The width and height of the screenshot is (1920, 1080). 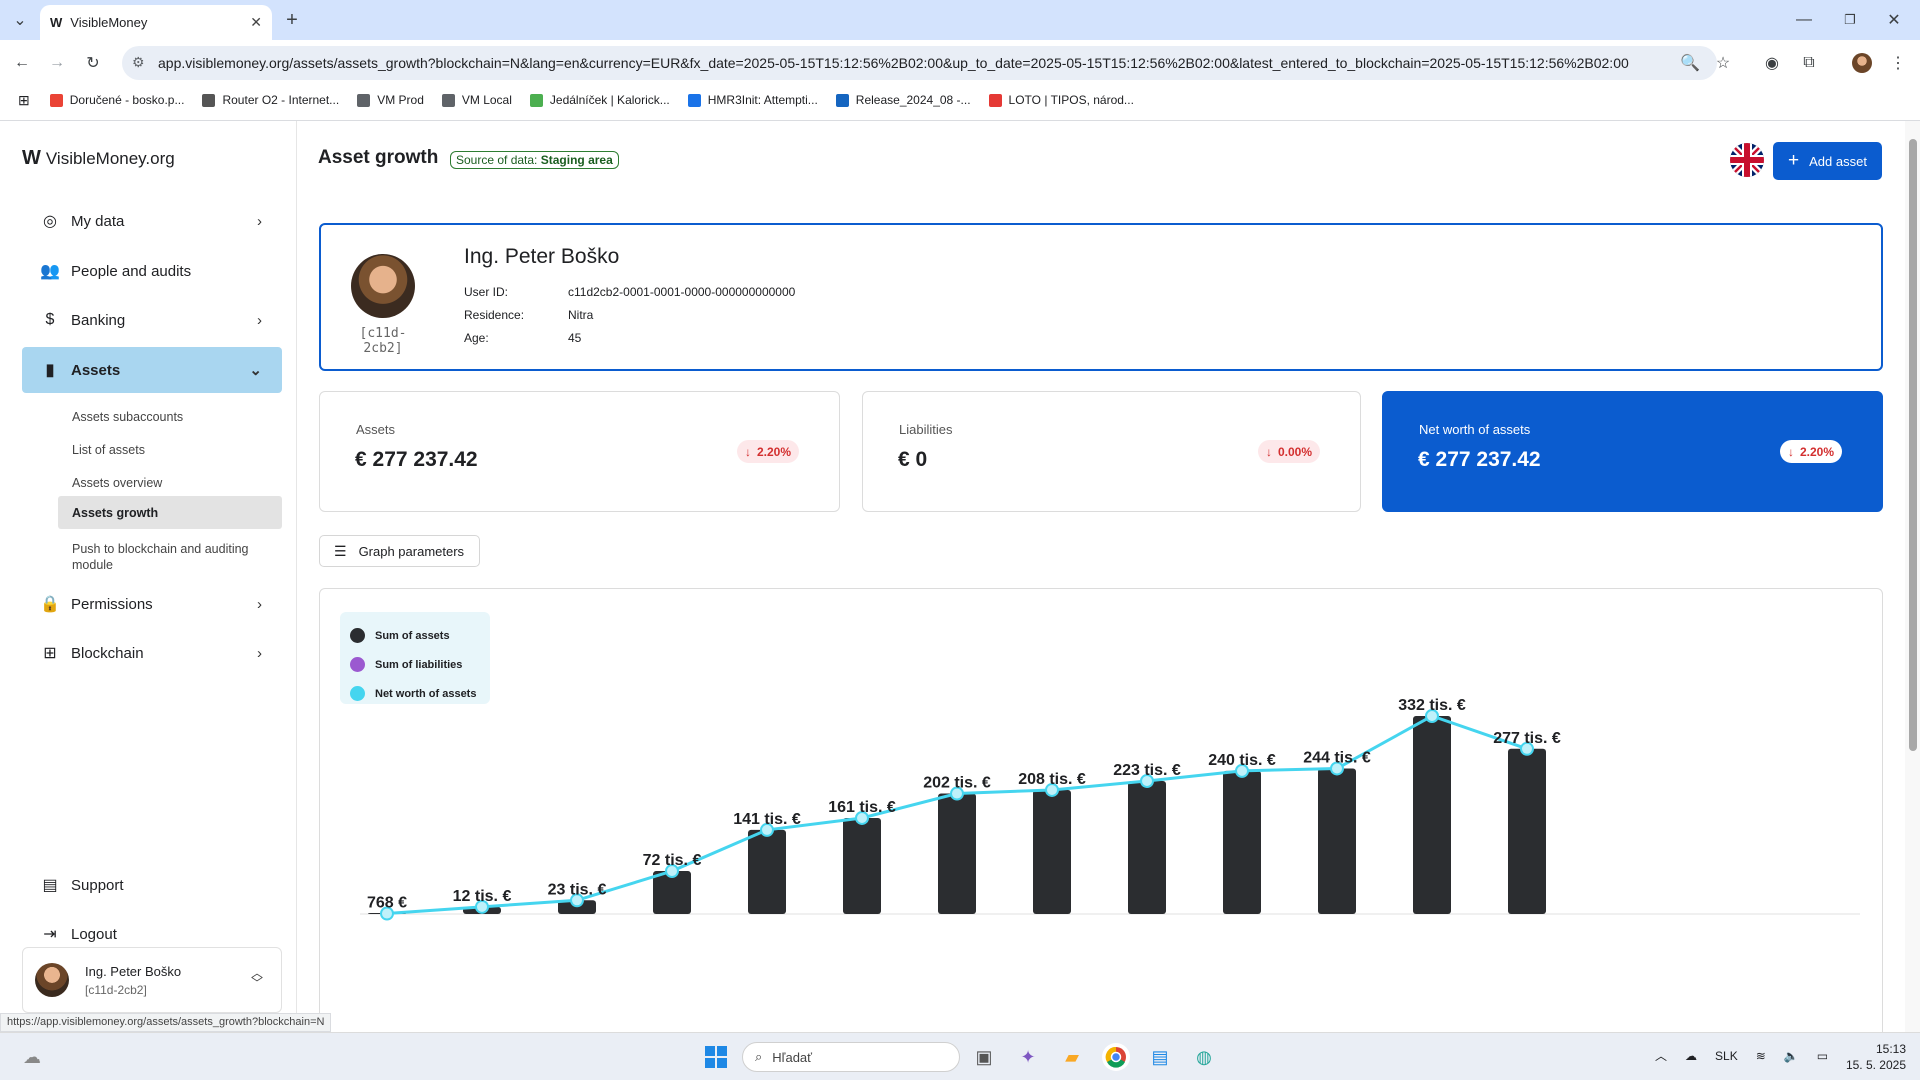 I want to click on logo-mark-icon: W, so click(x=31, y=158).